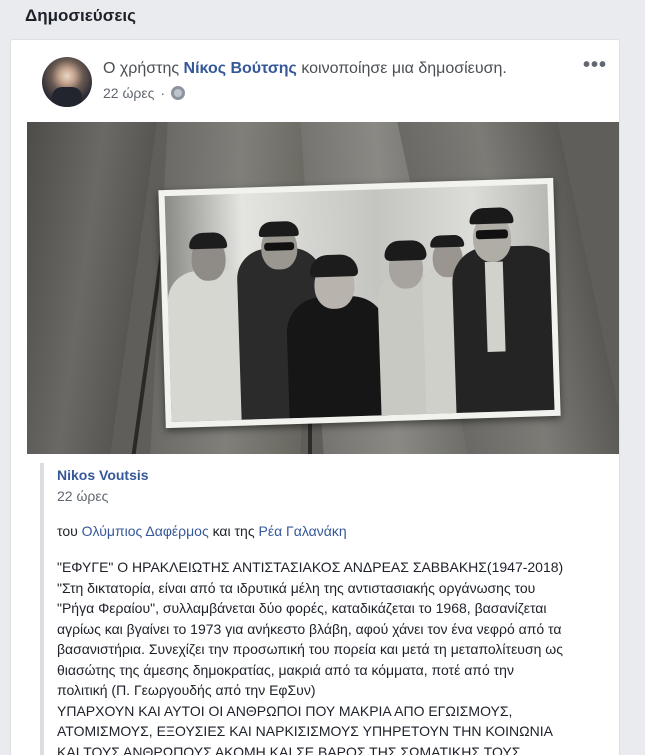  I want to click on shared-post-quote-bar, so click(42, 609).